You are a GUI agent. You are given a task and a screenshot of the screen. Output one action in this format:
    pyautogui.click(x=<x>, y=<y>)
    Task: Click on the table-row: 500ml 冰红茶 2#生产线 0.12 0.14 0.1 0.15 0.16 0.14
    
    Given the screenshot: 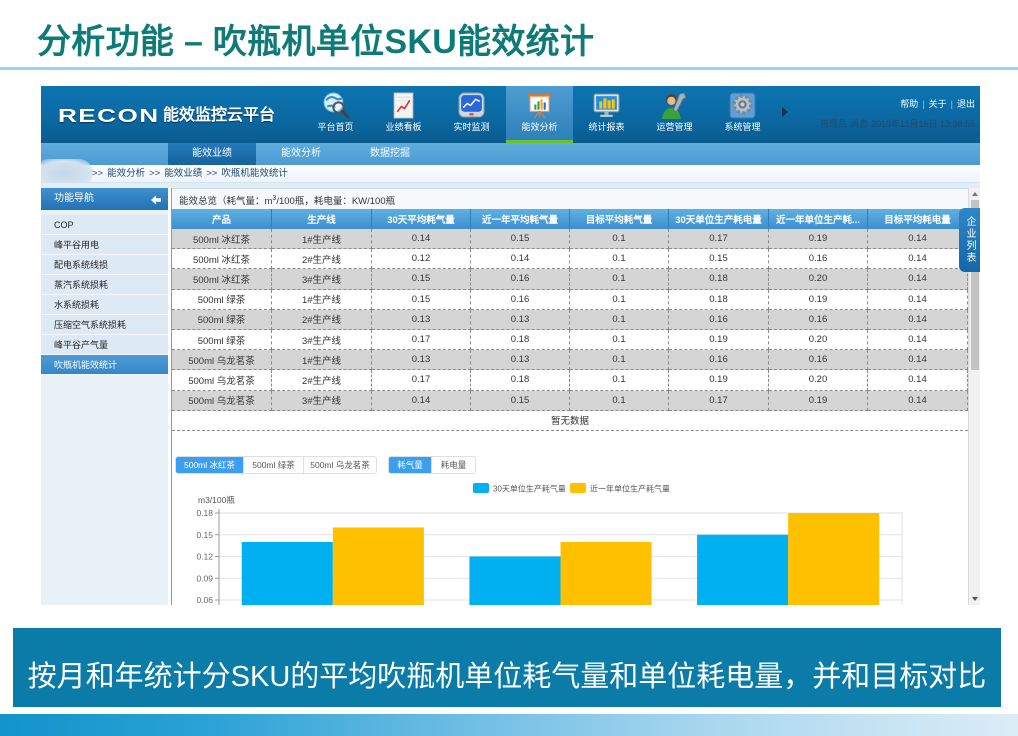 What is the action you would take?
    pyautogui.click(x=570, y=259)
    